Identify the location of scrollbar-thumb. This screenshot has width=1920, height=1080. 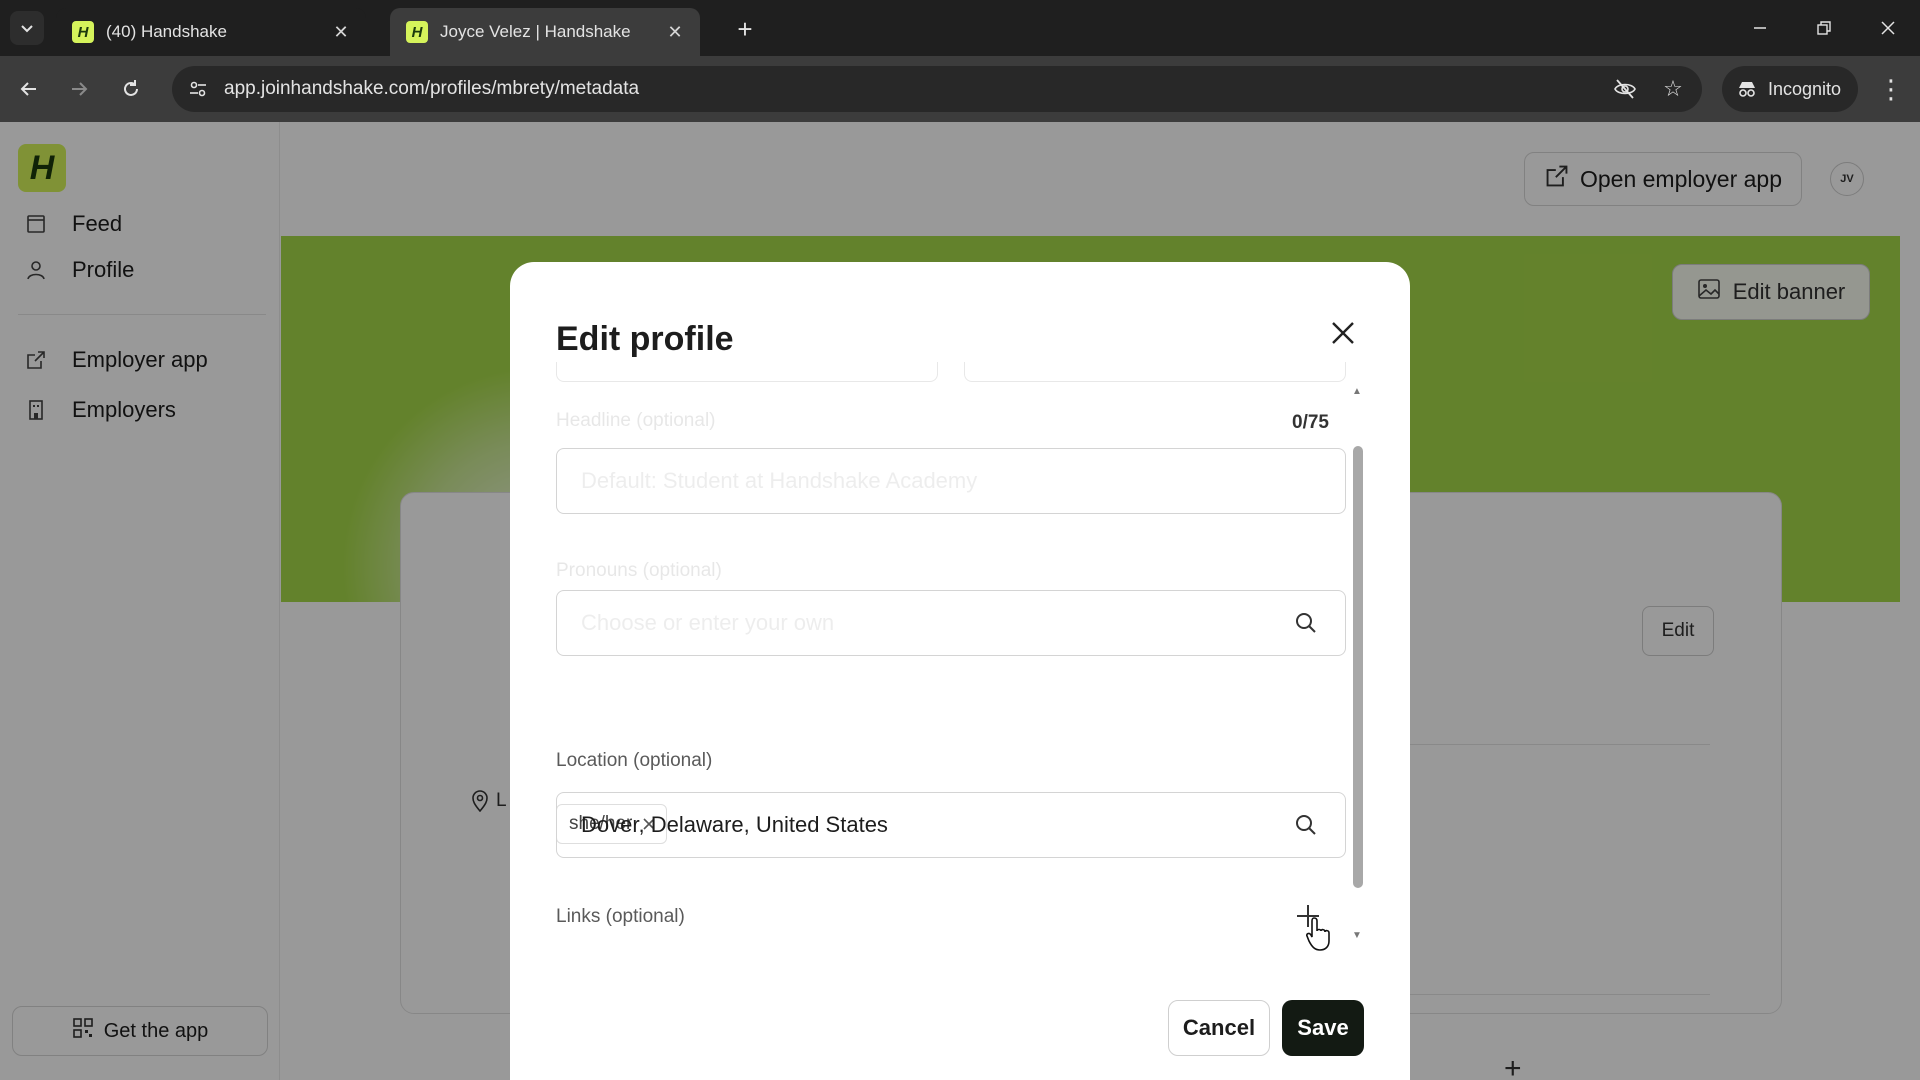
(1358, 667).